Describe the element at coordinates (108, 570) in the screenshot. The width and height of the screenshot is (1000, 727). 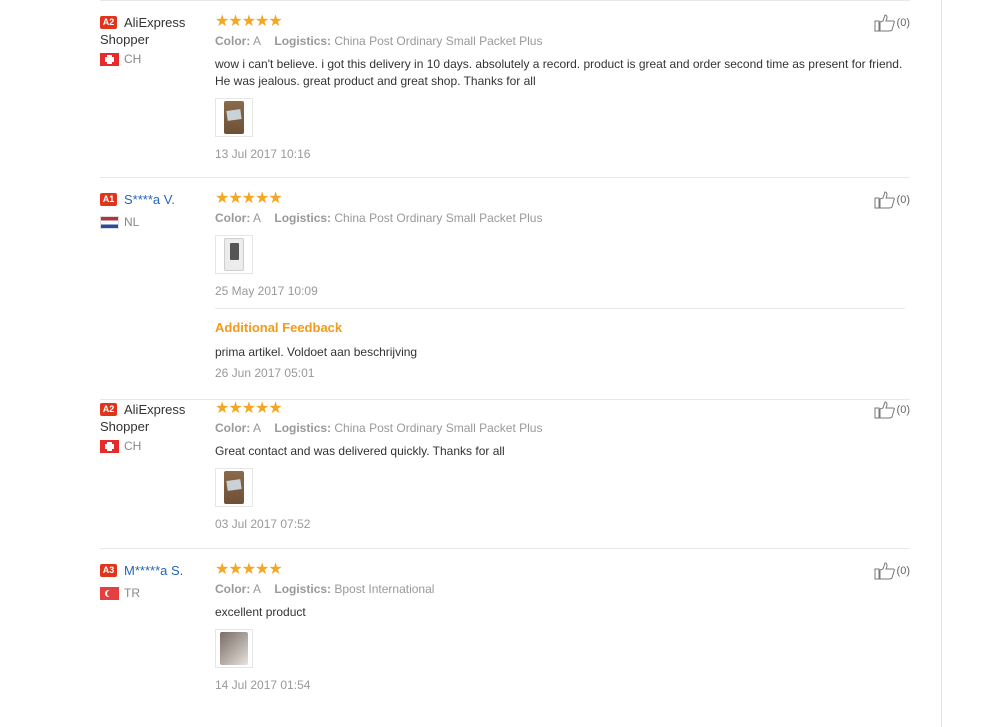
I see `level-badge: A3` at that location.